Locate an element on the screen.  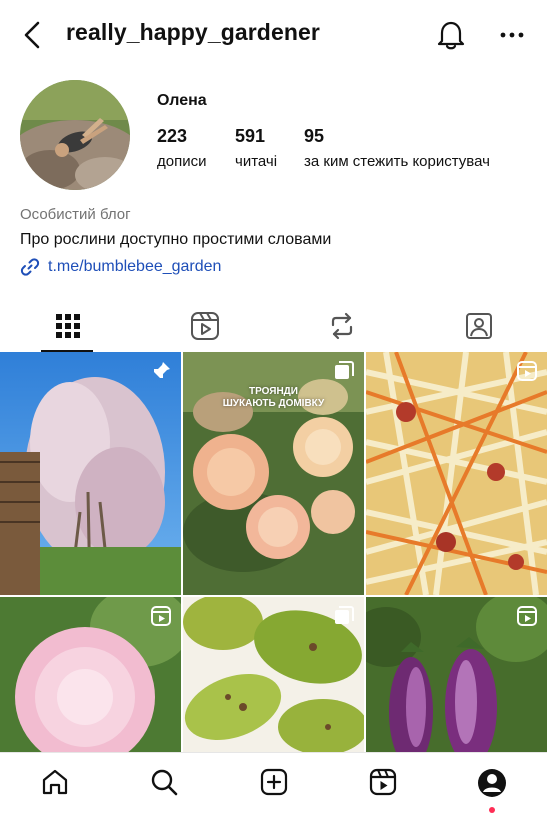
followers-count-label: читачі is located at coordinates (256, 161).